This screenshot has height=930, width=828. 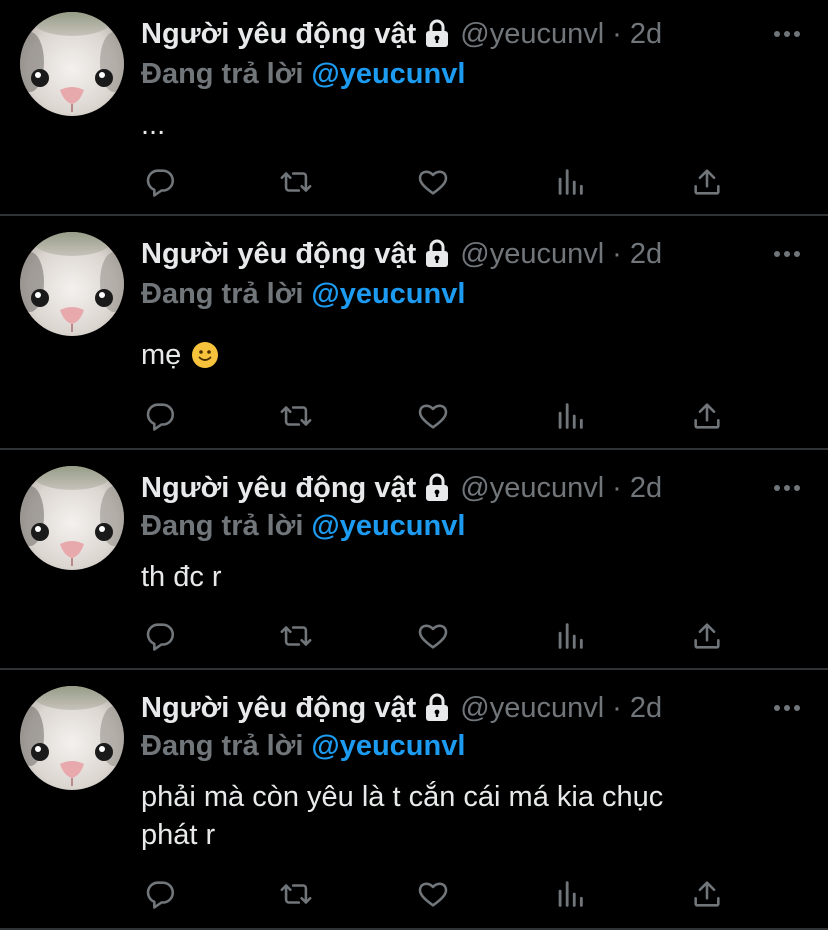 What do you see at coordinates (181, 577) in the screenshot?
I see `tweet-text-content: th đc r` at bounding box center [181, 577].